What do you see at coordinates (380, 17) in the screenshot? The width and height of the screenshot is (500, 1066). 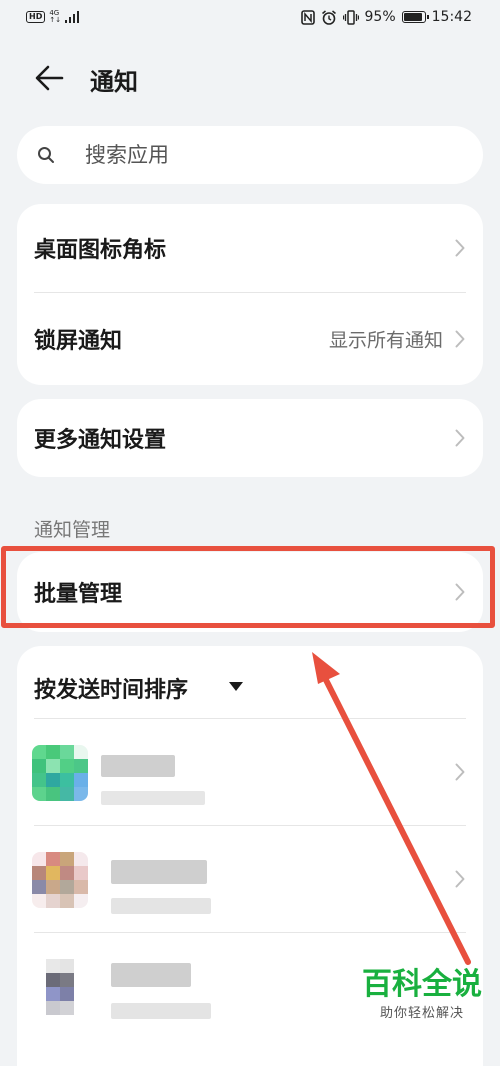 I see `battery-percent: 95%` at bounding box center [380, 17].